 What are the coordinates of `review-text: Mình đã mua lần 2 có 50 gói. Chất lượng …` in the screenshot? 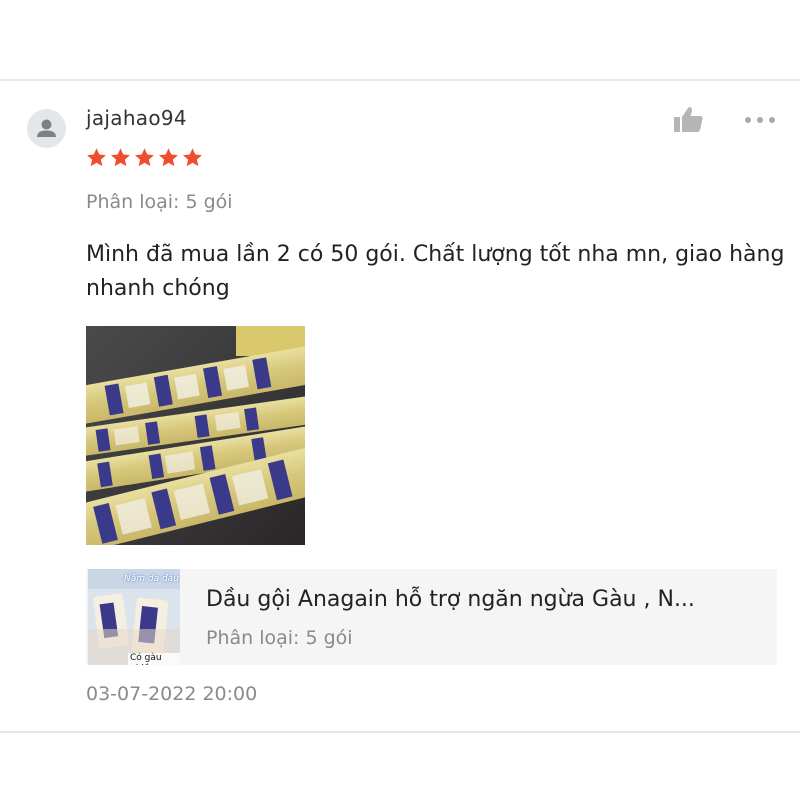 It's located at (435, 271).